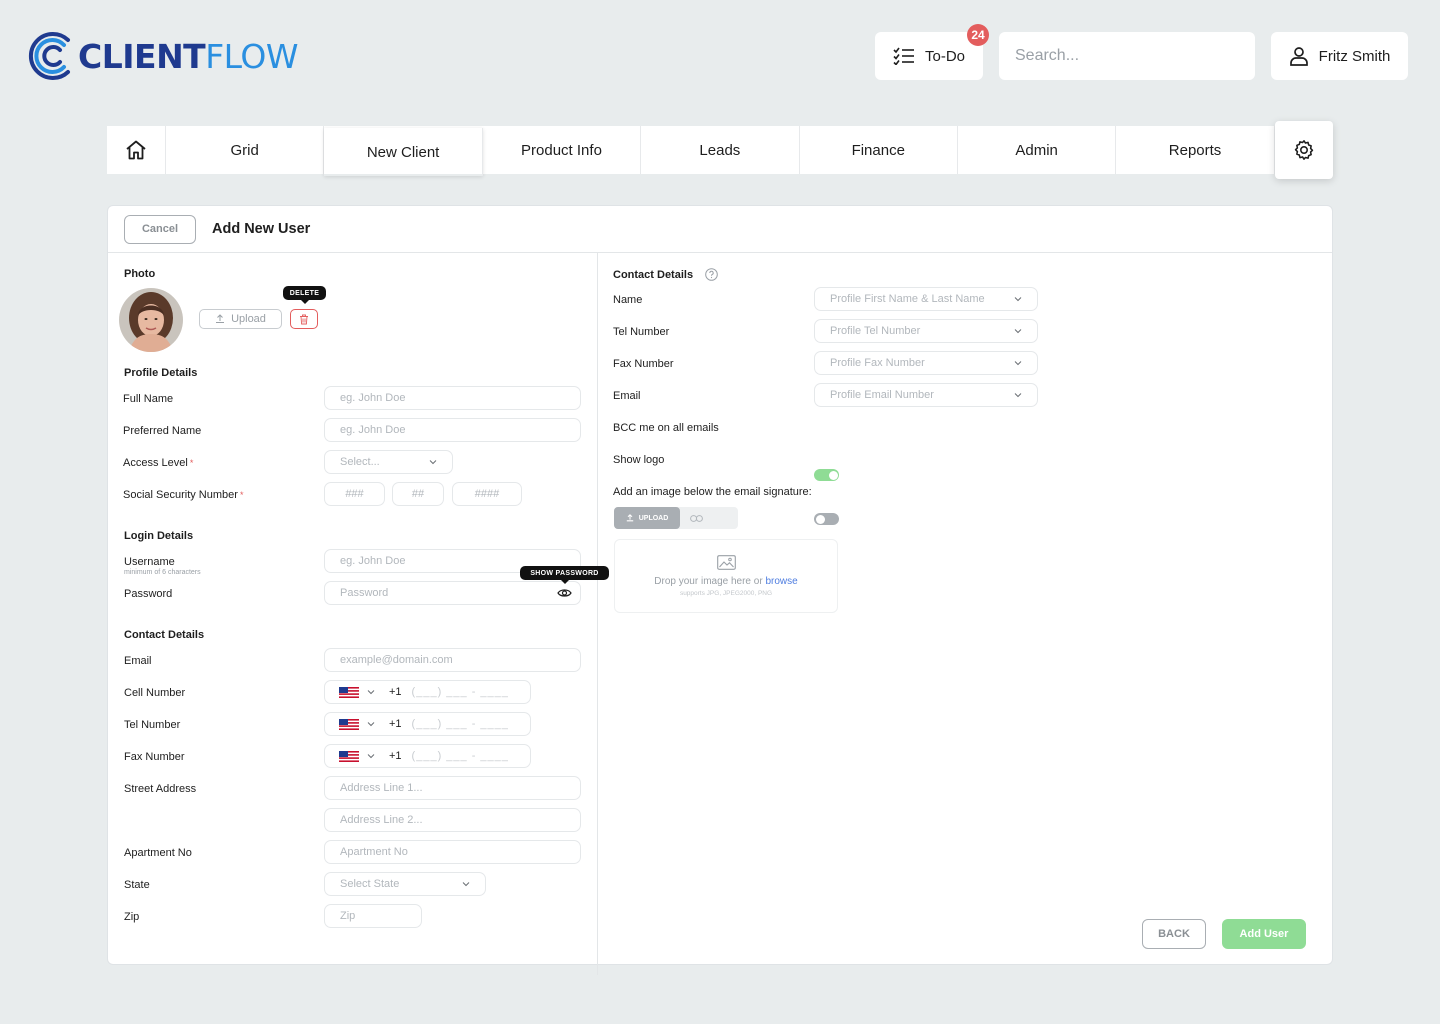 Image resolution: width=1440 pixels, height=1024 pixels. I want to click on browse-link: browse, so click(781, 581).